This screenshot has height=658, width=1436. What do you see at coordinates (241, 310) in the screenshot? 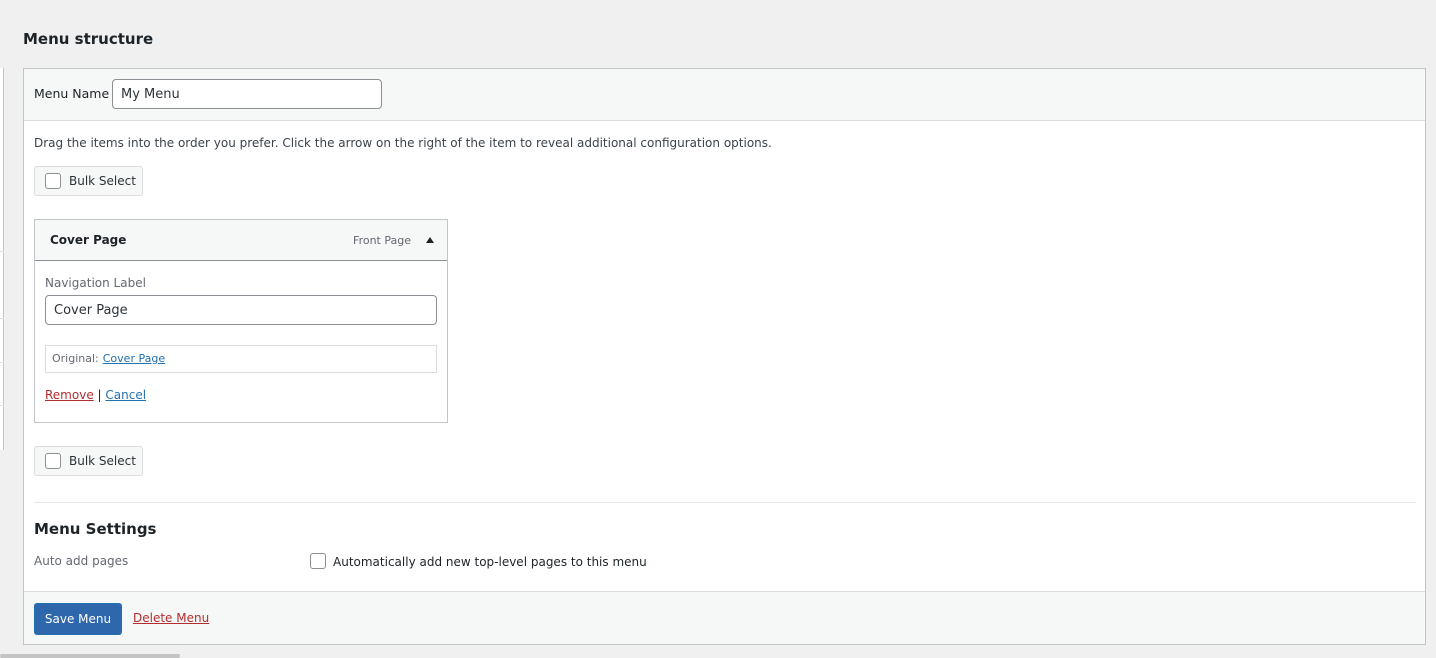
I see `navigation-label-input` at bounding box center [241, 310].